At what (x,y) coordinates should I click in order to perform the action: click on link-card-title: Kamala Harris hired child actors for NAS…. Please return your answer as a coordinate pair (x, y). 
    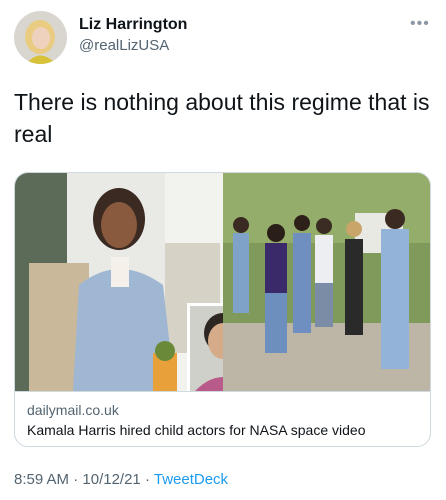
    Looking at the image, I should click on (196, 430).